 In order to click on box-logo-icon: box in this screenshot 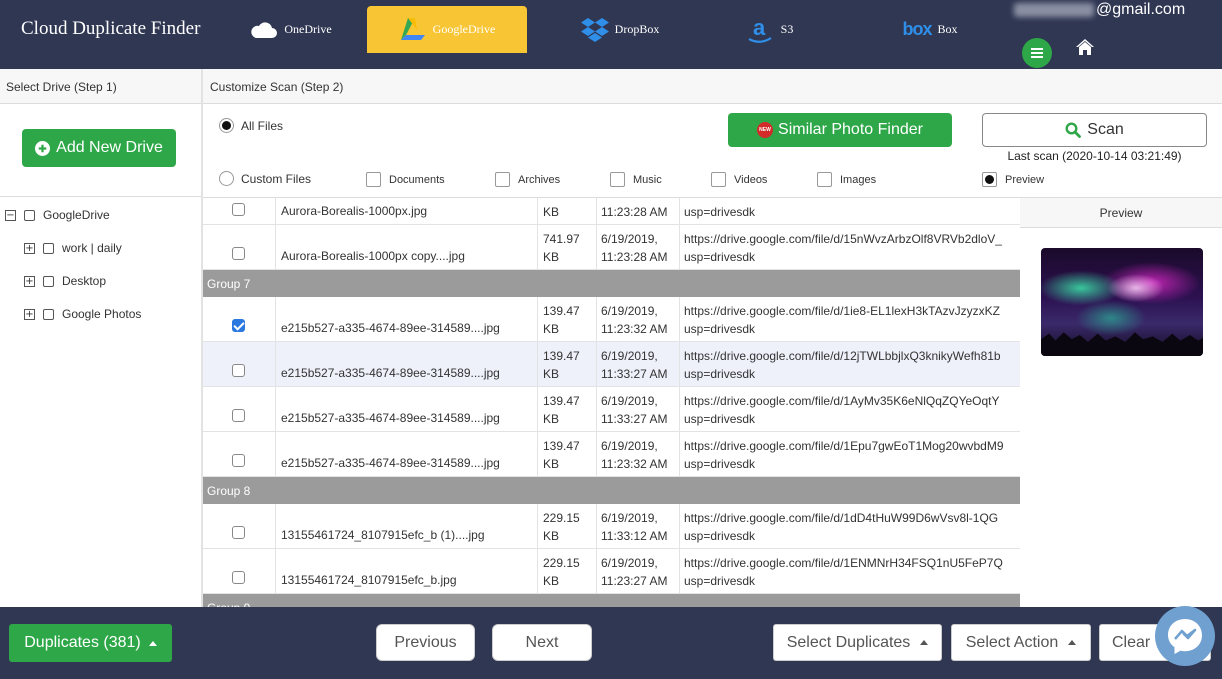, I will do `click(917, 29)`.